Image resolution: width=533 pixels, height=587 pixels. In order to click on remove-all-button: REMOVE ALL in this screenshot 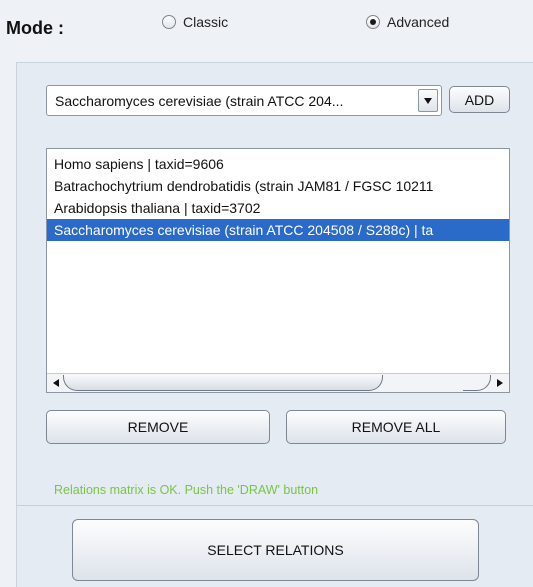, I will do `click(396, 427)`.